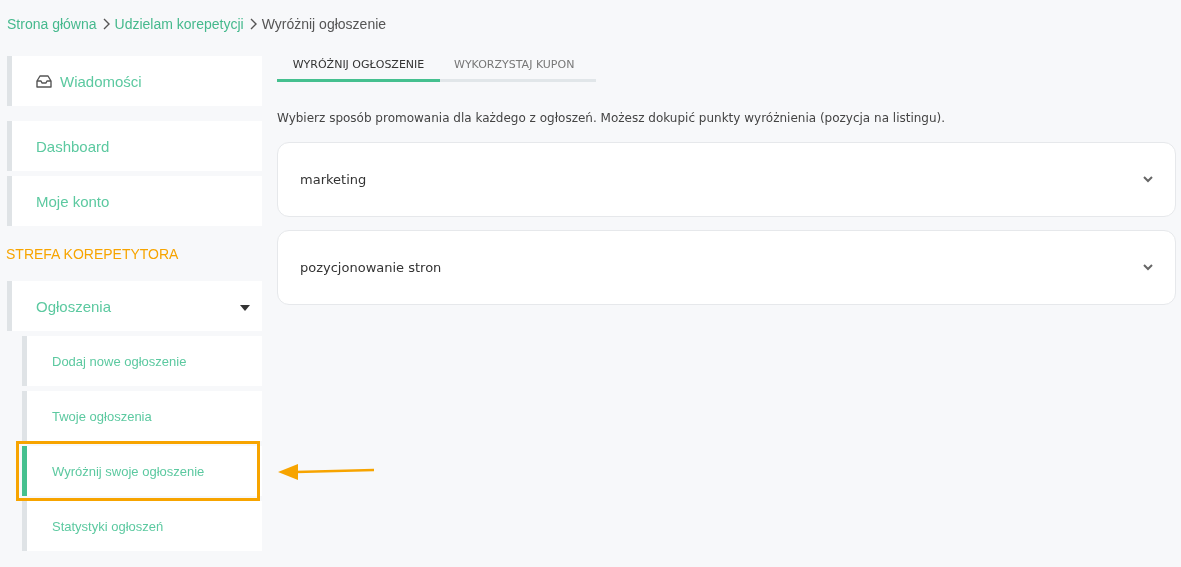  Describe the element at coordinates (726, 267) in the screenshot. I see `listing-accordion: pozycjonowanie stron` at that location.